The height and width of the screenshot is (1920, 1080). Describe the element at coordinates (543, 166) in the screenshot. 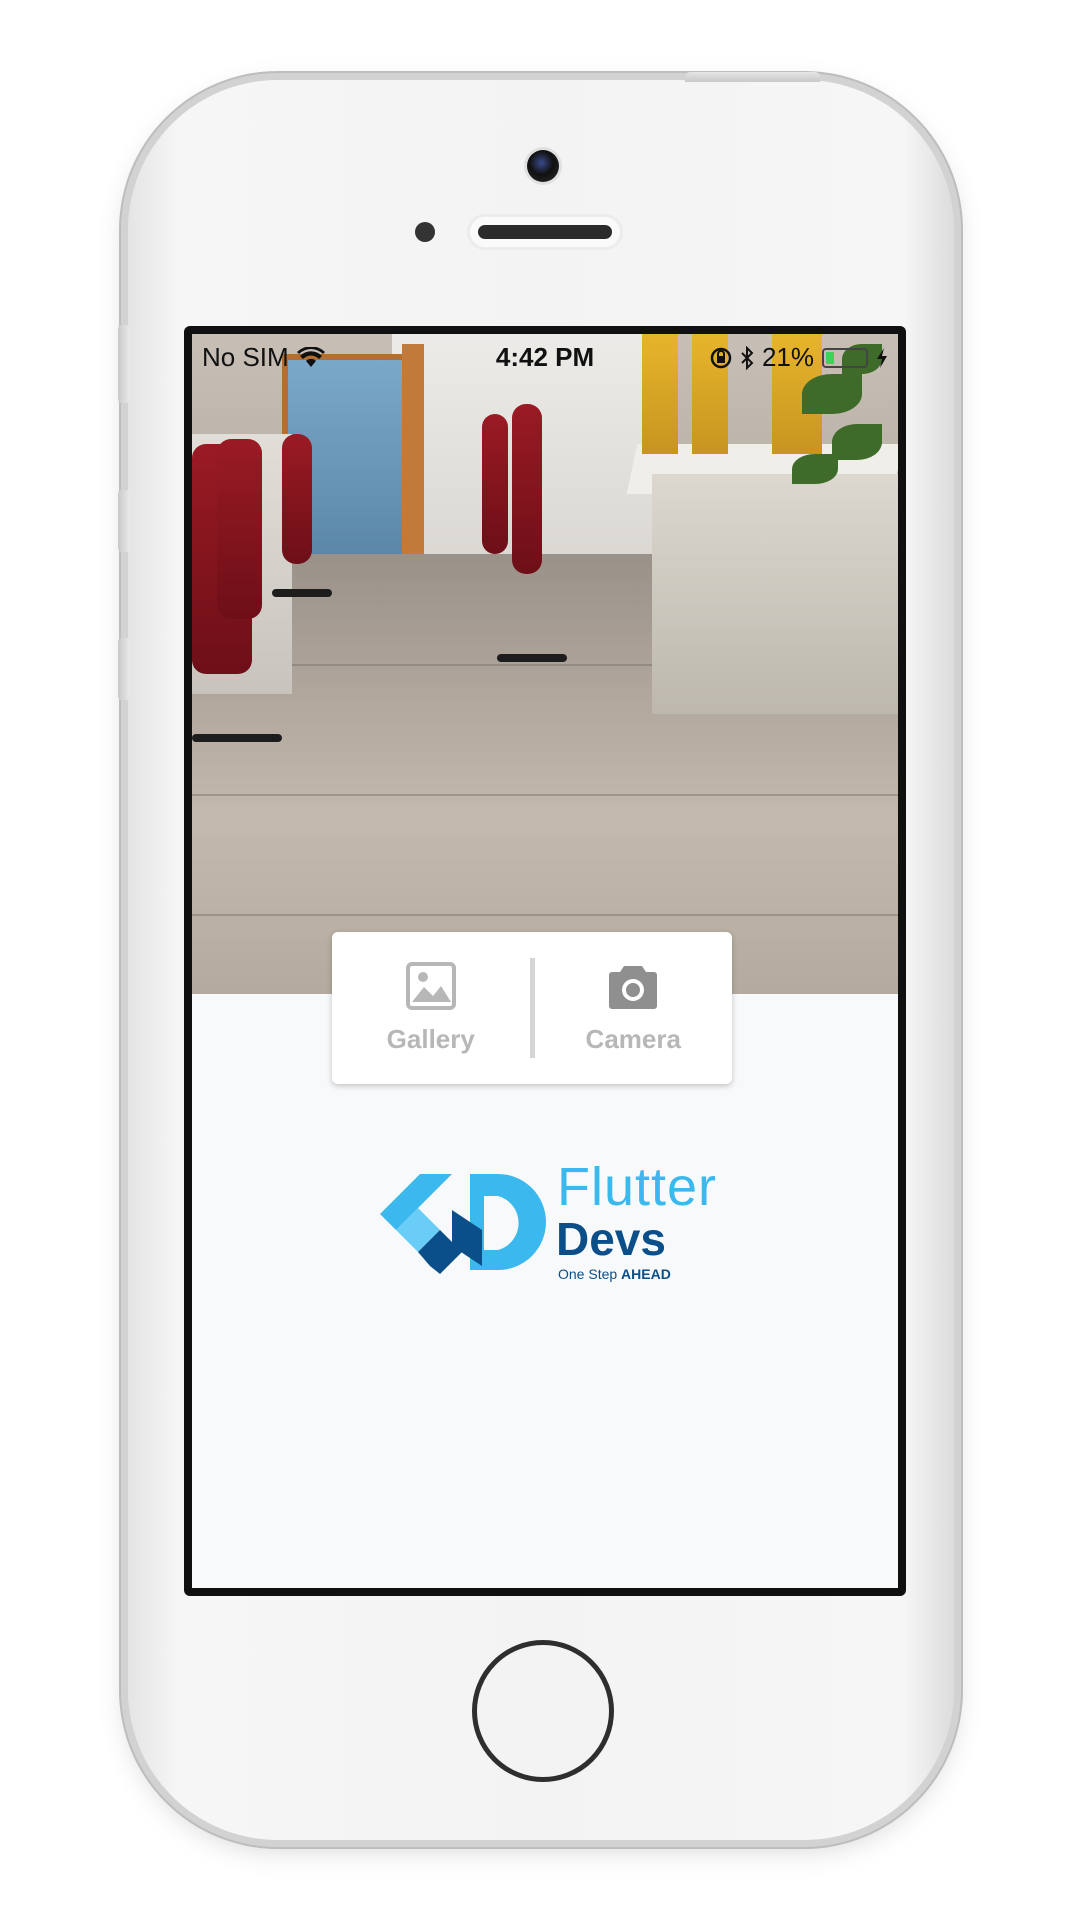

I see `front-camera` at that location.